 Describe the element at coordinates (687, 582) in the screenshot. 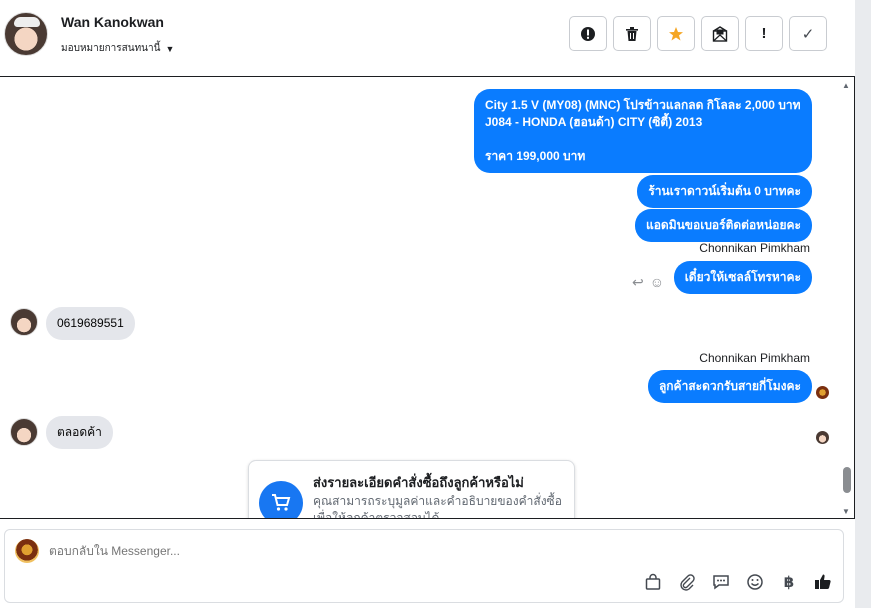

I see `paperclip-icon` at that location.